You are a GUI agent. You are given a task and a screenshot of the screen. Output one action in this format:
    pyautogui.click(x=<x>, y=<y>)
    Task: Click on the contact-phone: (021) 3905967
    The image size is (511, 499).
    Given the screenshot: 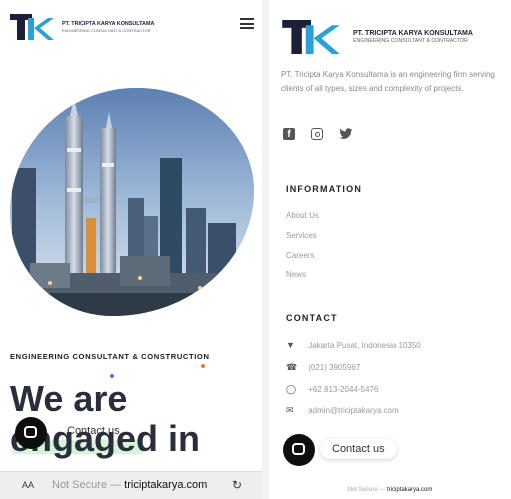 What is the action you would take?
    pyautogui.click(x=334, y=367)
    